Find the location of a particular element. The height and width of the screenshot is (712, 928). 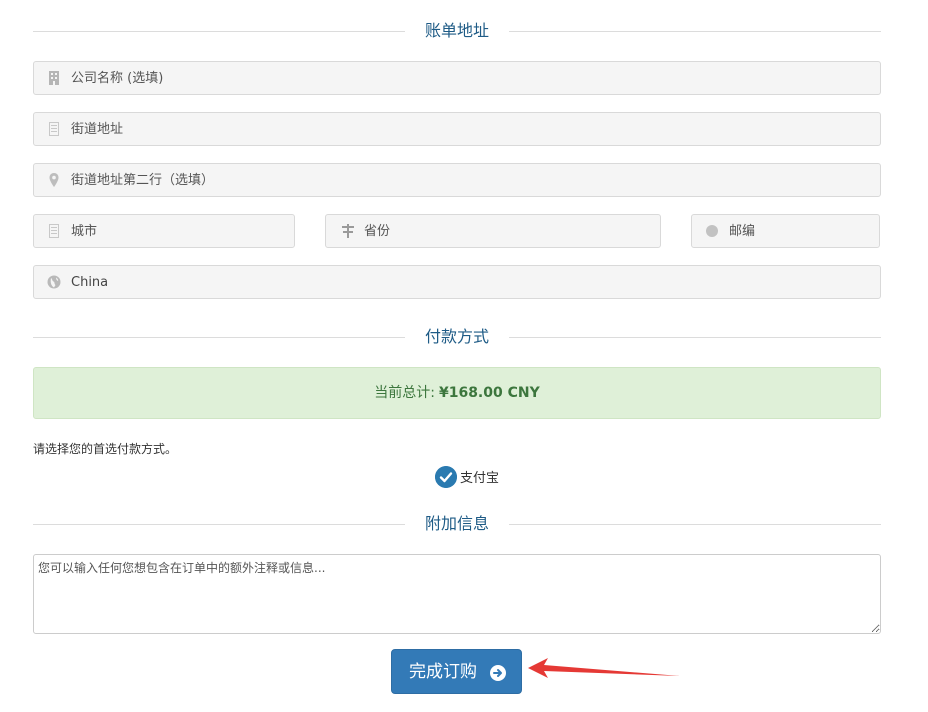

street-address-placeholder: 街道地址 is located at coordinates (97, 129).